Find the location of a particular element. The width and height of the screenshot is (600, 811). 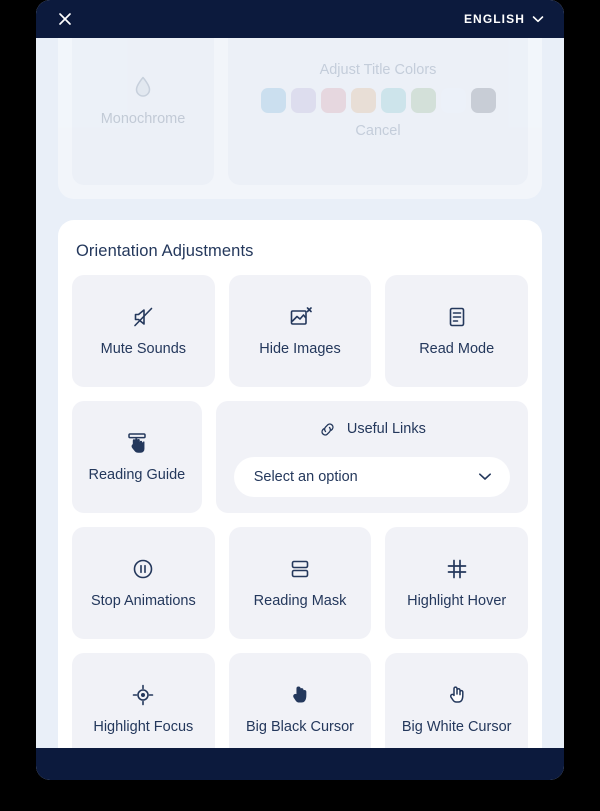

select-value: Select an option is located at coordinates (305, 477).